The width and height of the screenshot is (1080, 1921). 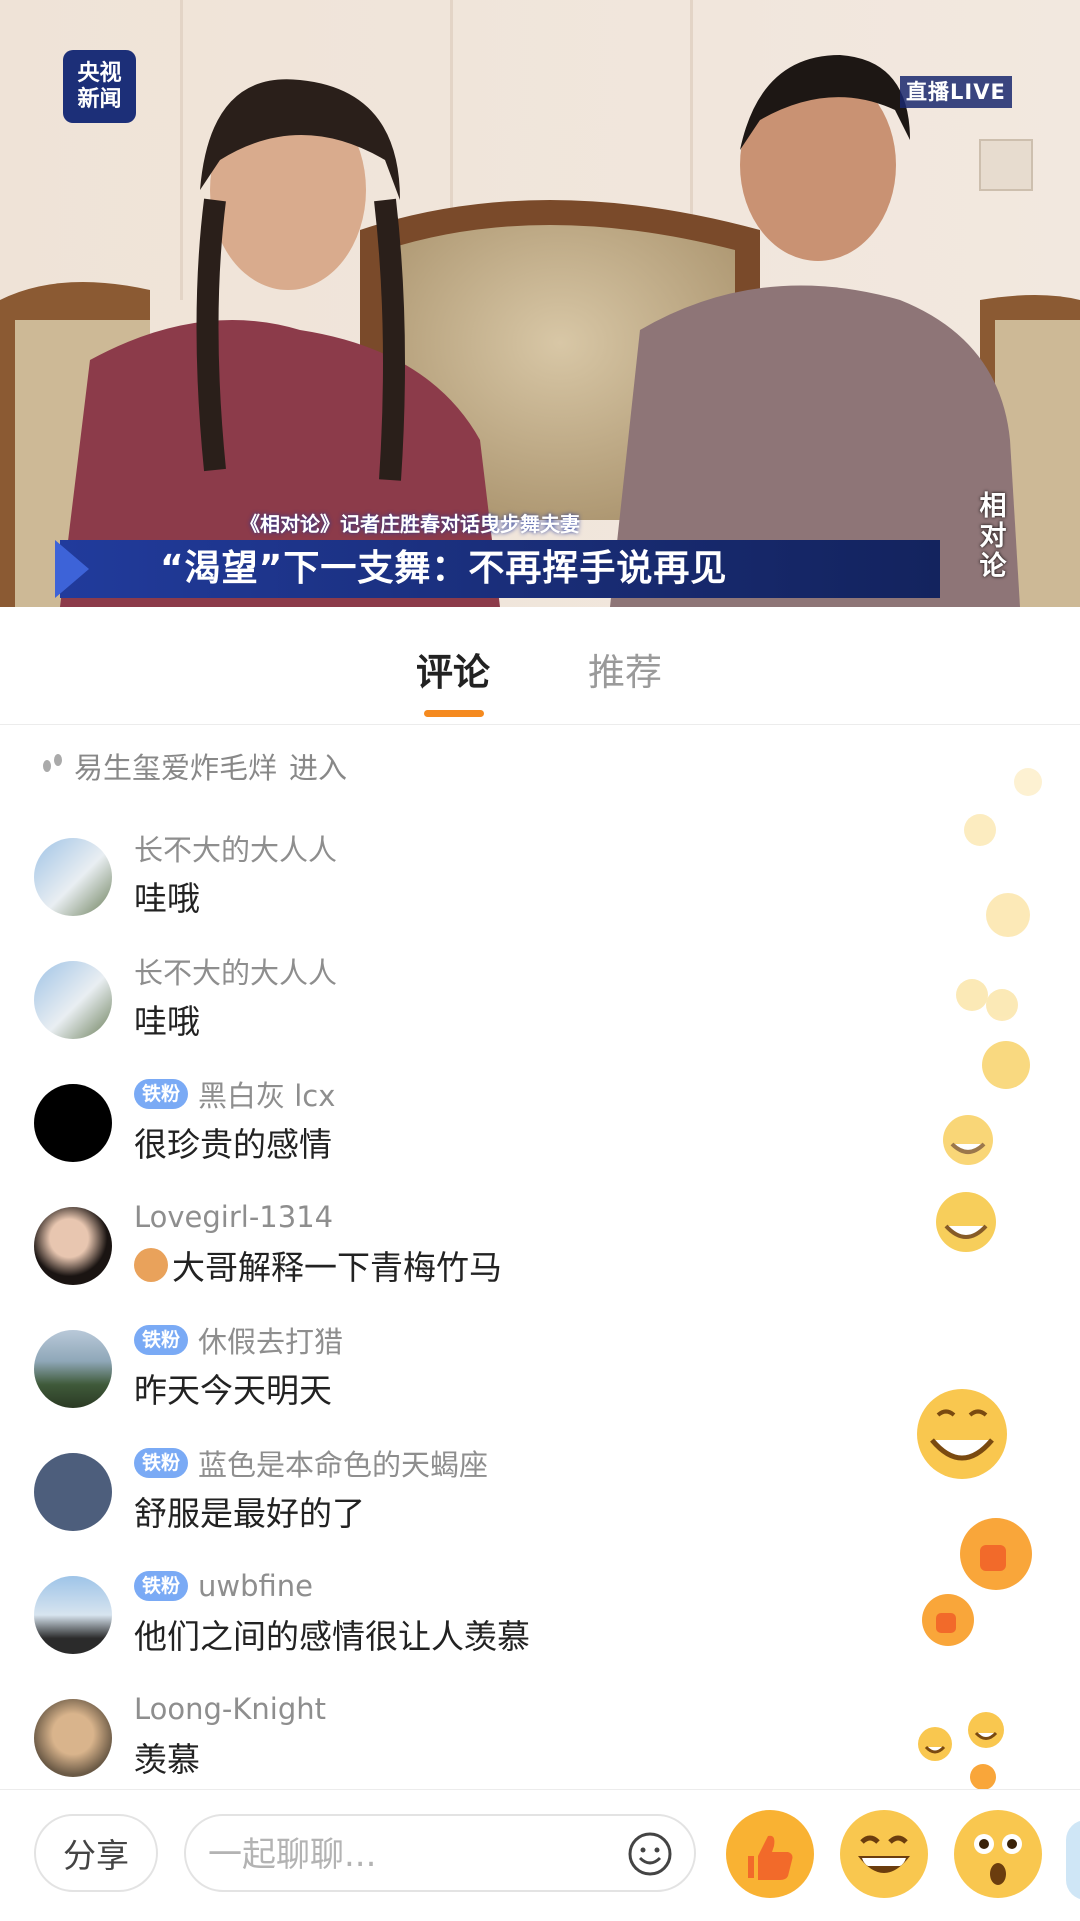 I want to click on bottom-bar: 分享, so click(x=540, y=1855).